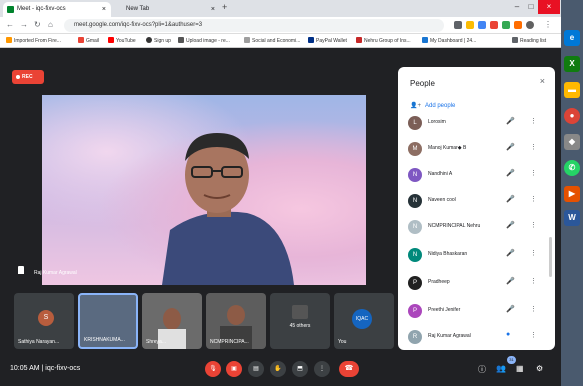 The height and width of the screenshot is (386, 583). What do you see at coordinates (415, 175) in the screenshot?
I see `avatar: N` at bounding box center [415, 175].